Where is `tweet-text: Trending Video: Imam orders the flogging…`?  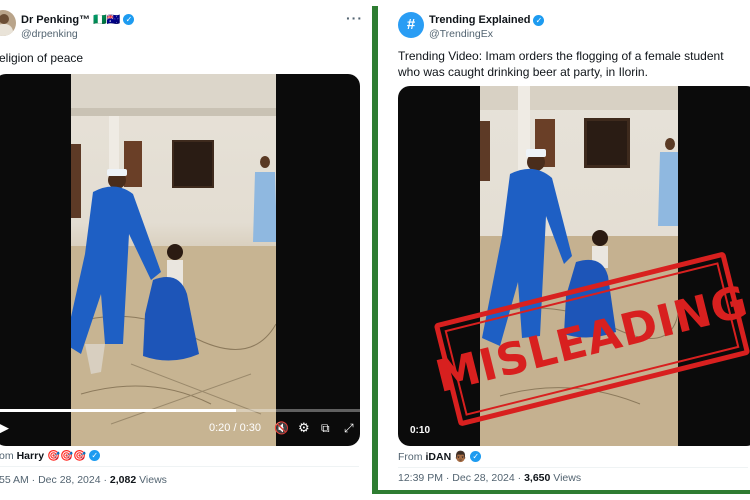
tweet-text: Trending Video: Imam orders the flogging… is located at coordinates (561, 64).